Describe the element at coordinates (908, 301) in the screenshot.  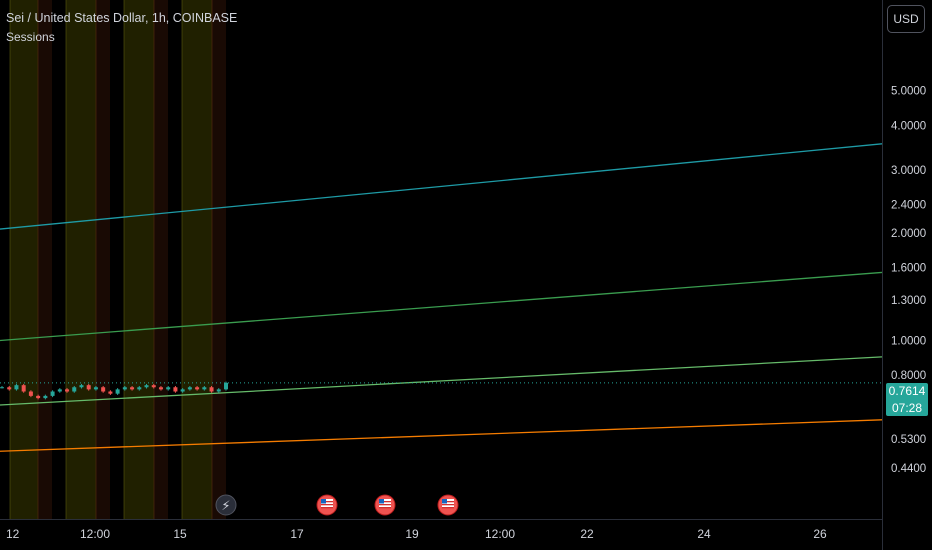
I see `y-tick-label: 1.3000` at that location.